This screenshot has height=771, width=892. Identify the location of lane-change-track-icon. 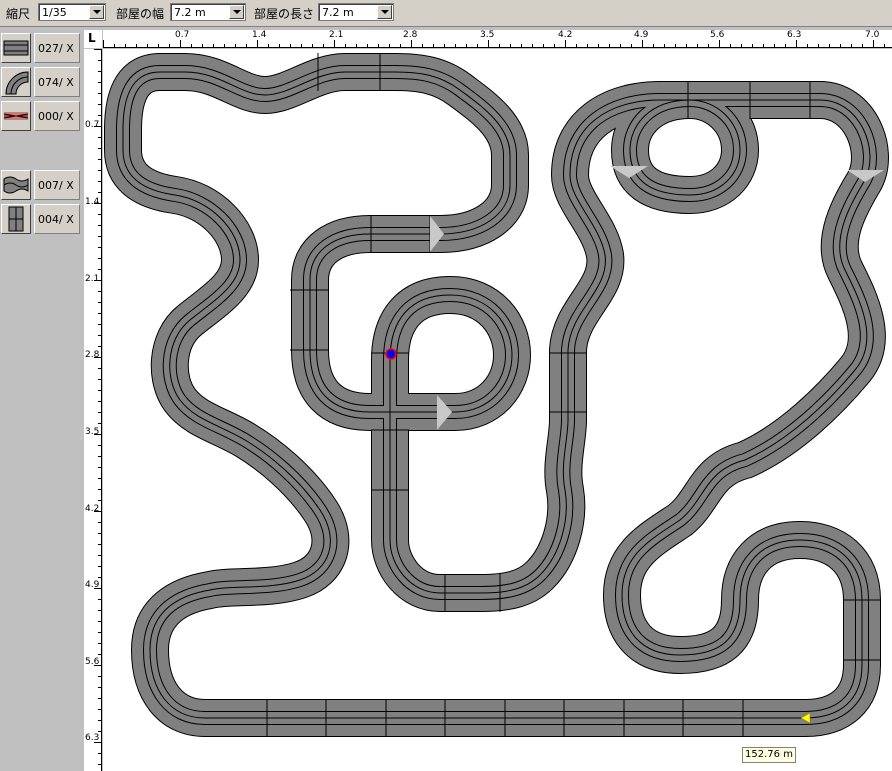
(16, 219).